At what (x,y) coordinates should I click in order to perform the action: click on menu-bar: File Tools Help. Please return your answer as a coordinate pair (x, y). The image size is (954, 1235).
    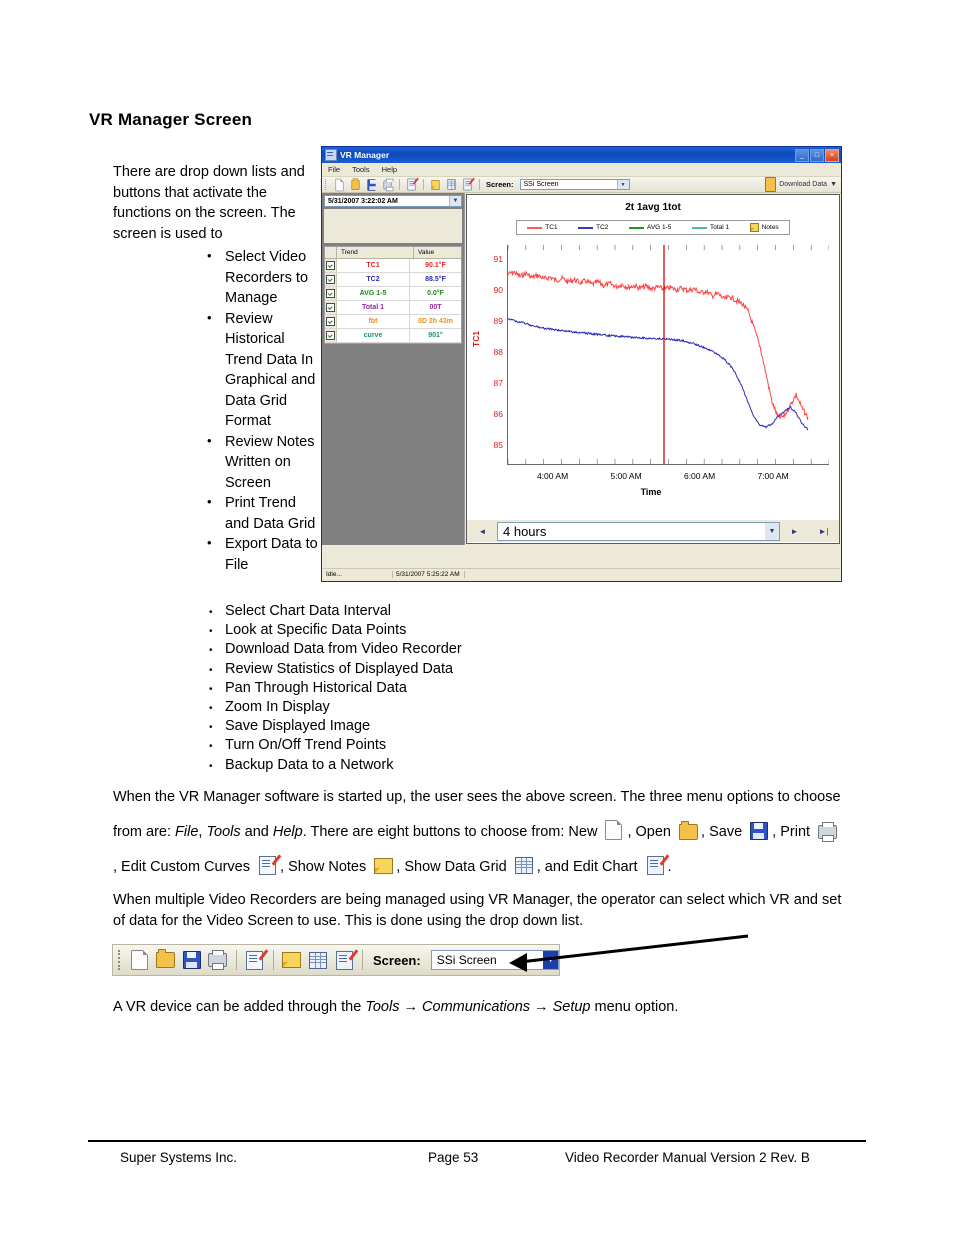
    Looking at the image, I should click on (581, 170).